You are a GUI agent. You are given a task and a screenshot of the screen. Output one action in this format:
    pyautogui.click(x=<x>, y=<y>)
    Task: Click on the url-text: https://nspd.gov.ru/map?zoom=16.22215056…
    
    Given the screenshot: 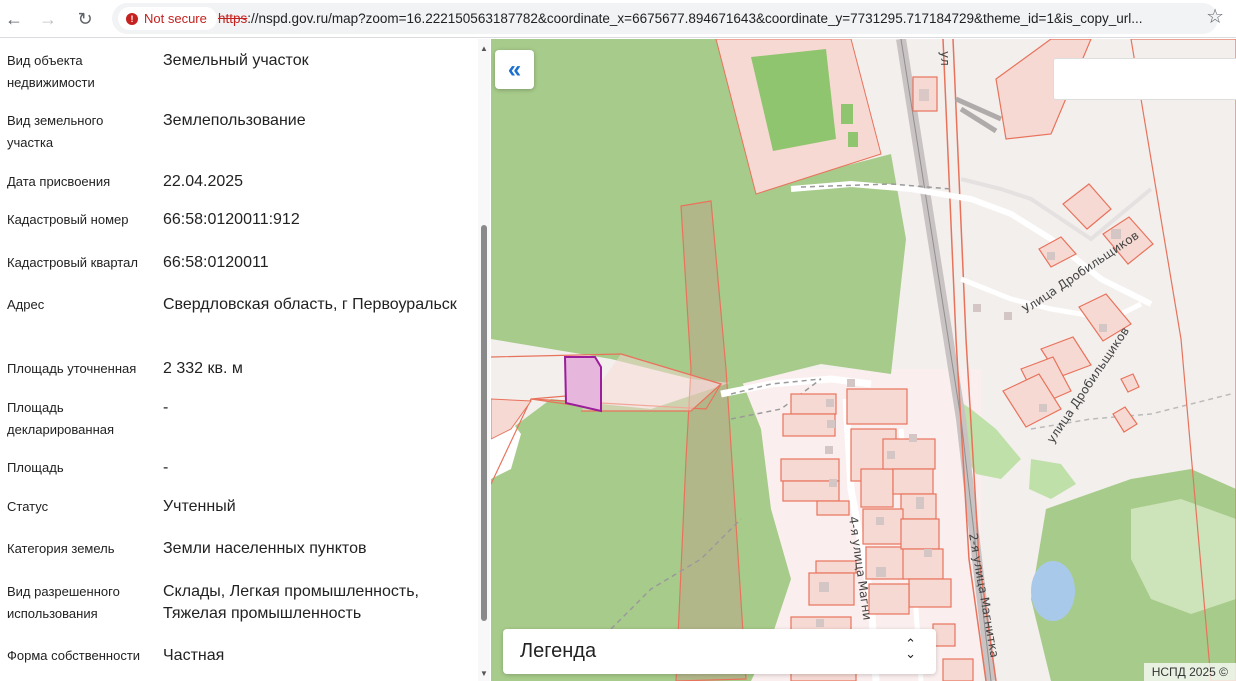 What is the action you would take?
    pyautogui.click(x=698, y=18)
    